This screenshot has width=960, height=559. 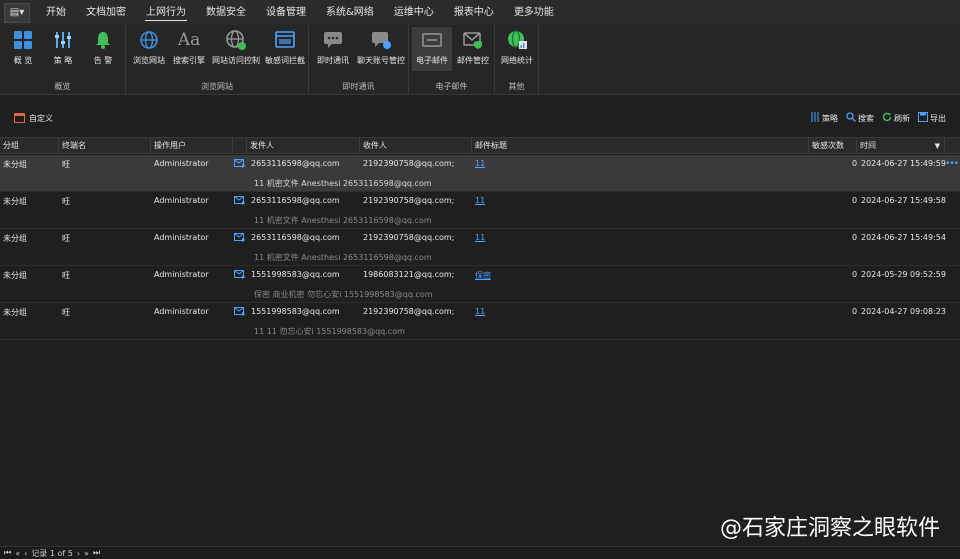 I want to click on menu-more-features: 更多功能, so click(x=534, y=12).